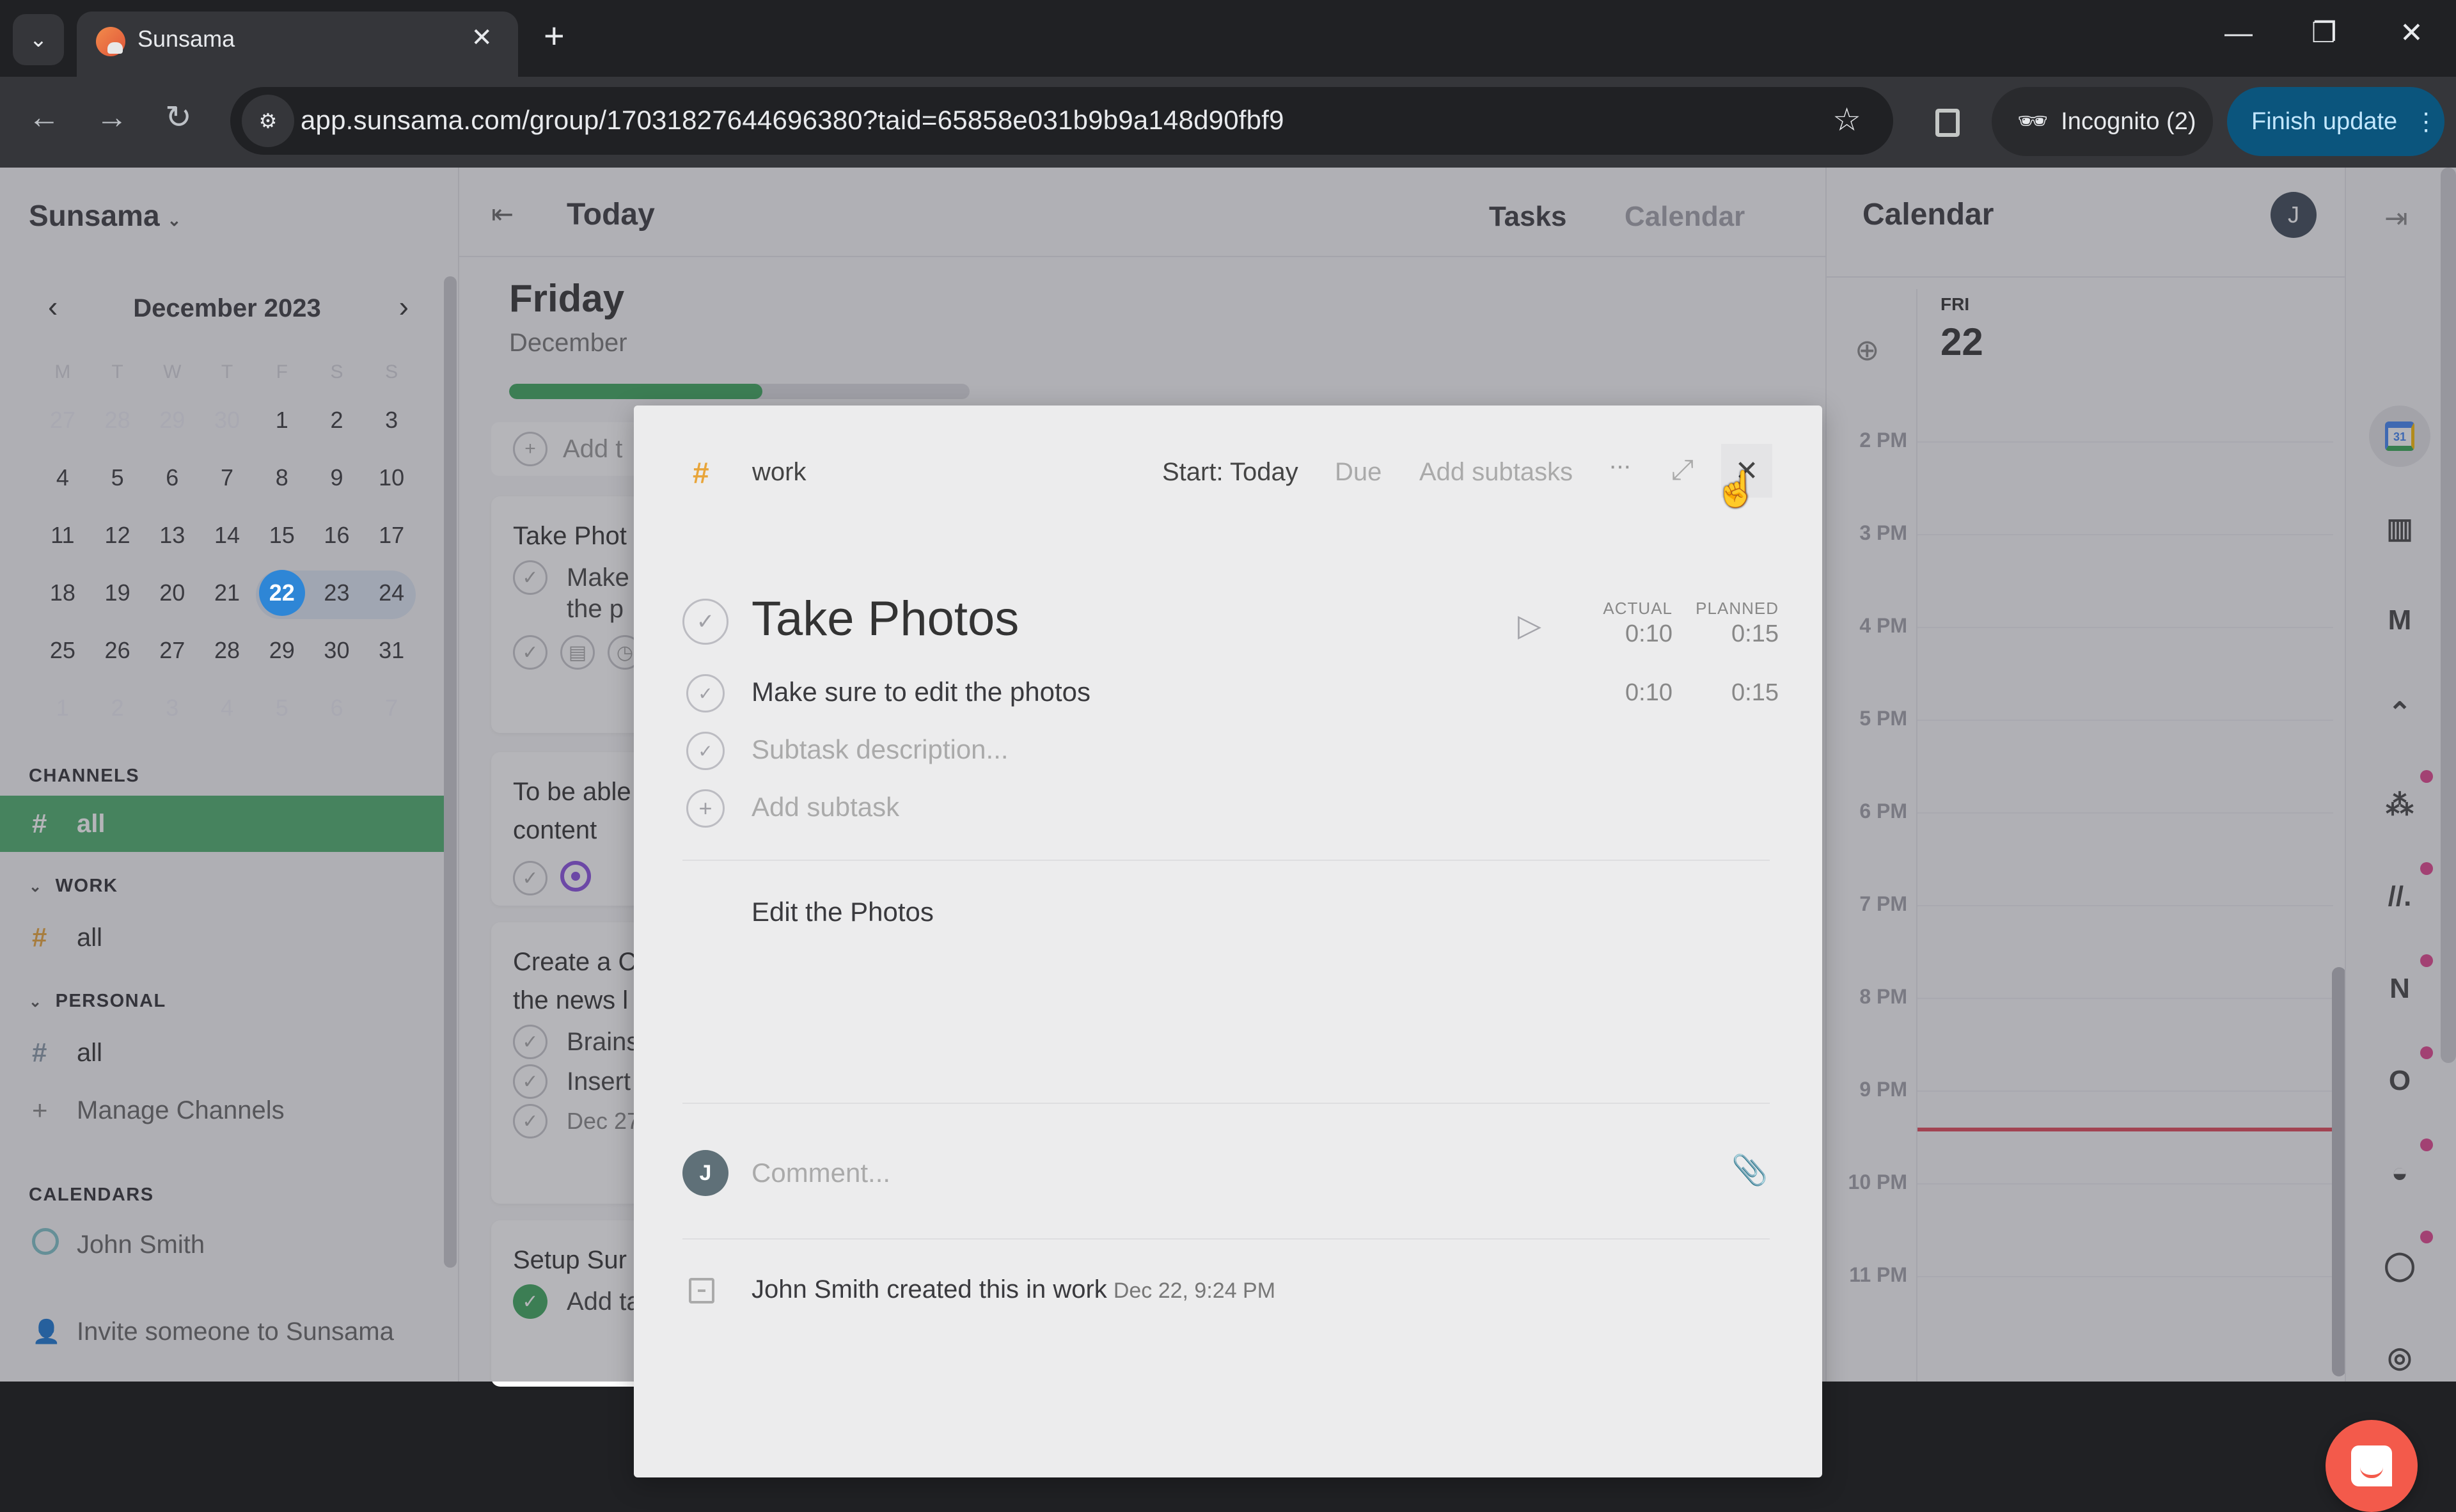 The image size is (2456, 1512). What do you see at coordinates (921, 692) in the screenshot?
I see `subtask-text: Make sure to edit the photos` at bounding box center [921, 692].